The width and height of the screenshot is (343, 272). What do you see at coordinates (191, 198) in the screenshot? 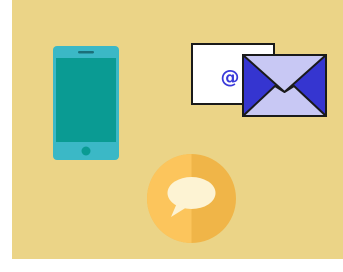
I see `chat-bubble-icon` at bounding box center [191, 198].